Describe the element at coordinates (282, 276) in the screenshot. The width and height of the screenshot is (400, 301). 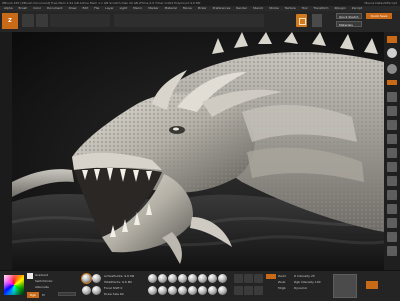
I see `zadd-label: Zadd` at that location.